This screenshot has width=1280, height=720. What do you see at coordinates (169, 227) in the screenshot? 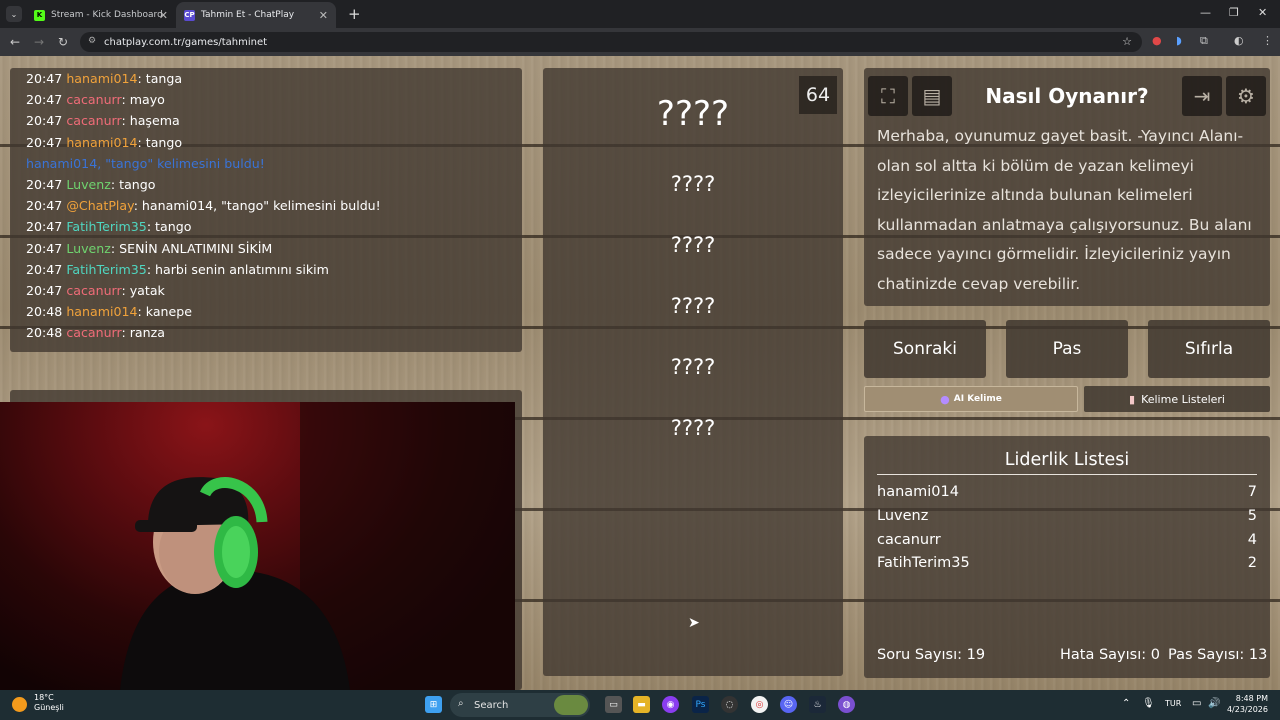
I see `chat-text: : tango` at bounding box center [169, 227].